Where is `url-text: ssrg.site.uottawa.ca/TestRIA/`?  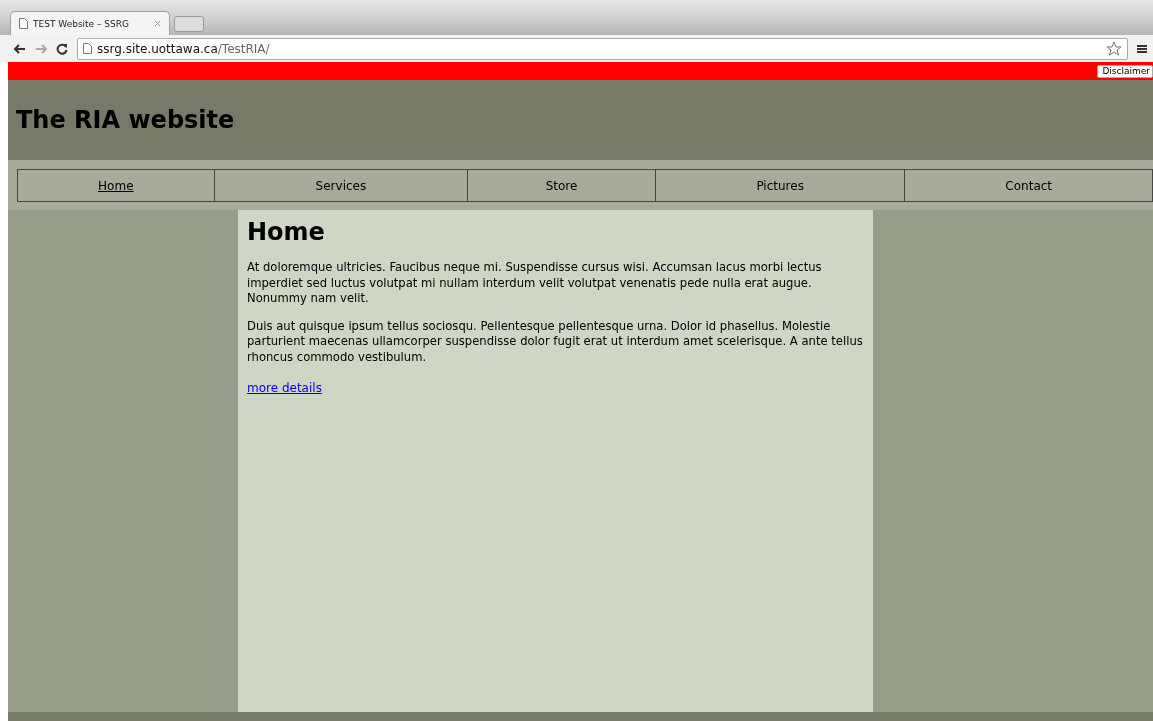 url-text: ssrg.site.uottawa.ca/TestRIA/ is located at coordinates (183, 48).